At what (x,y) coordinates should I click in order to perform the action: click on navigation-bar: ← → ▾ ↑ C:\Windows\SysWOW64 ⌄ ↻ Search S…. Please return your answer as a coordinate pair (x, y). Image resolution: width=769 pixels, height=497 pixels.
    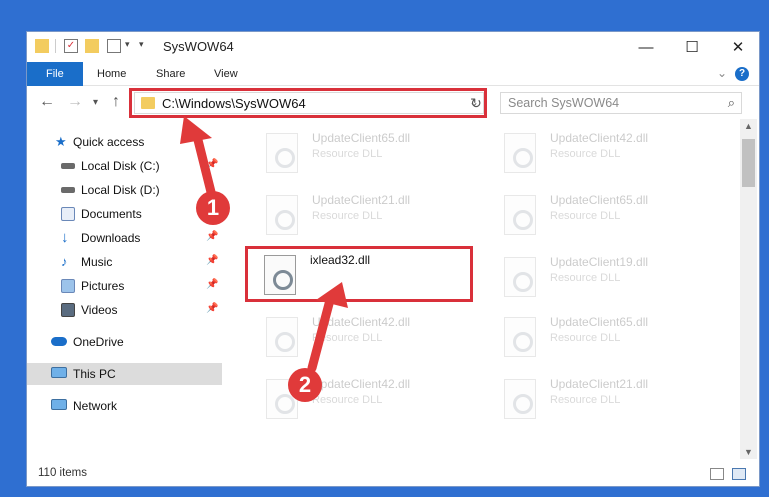
    Looking at the image, I should click on (393, 103).